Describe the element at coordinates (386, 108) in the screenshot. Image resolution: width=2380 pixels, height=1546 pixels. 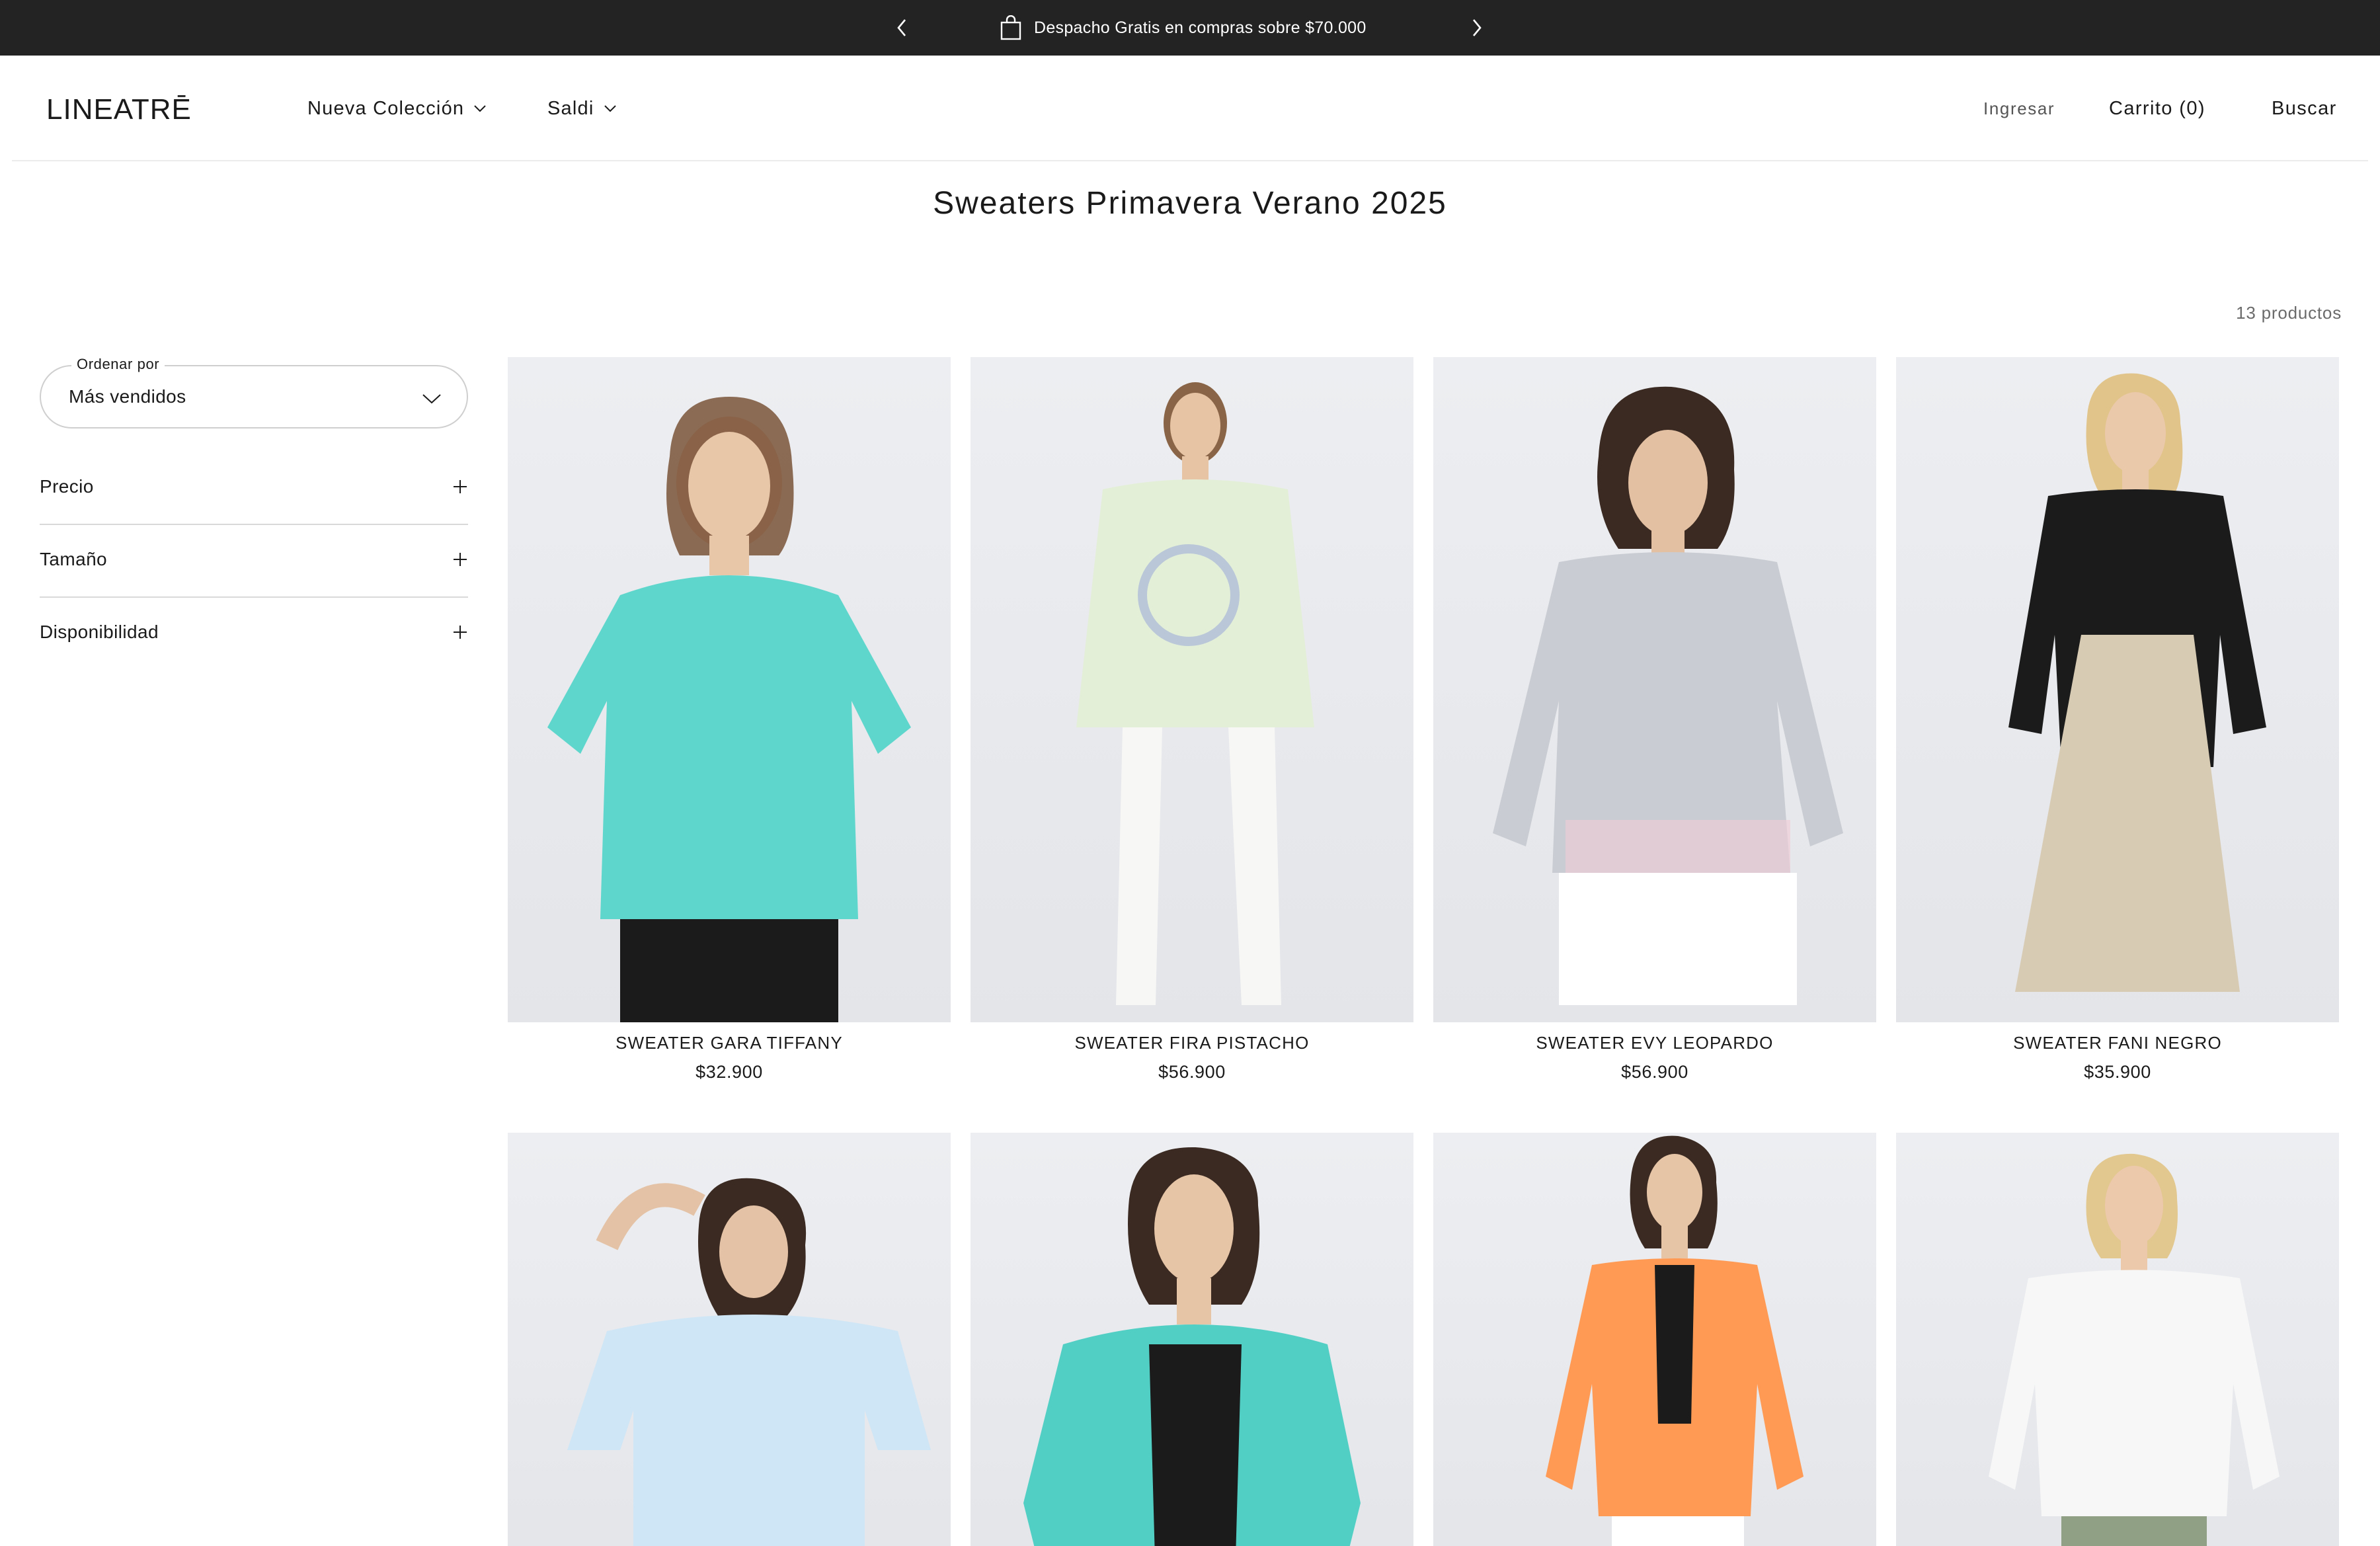
I see `nav-label: Nueva Colección` at that location.